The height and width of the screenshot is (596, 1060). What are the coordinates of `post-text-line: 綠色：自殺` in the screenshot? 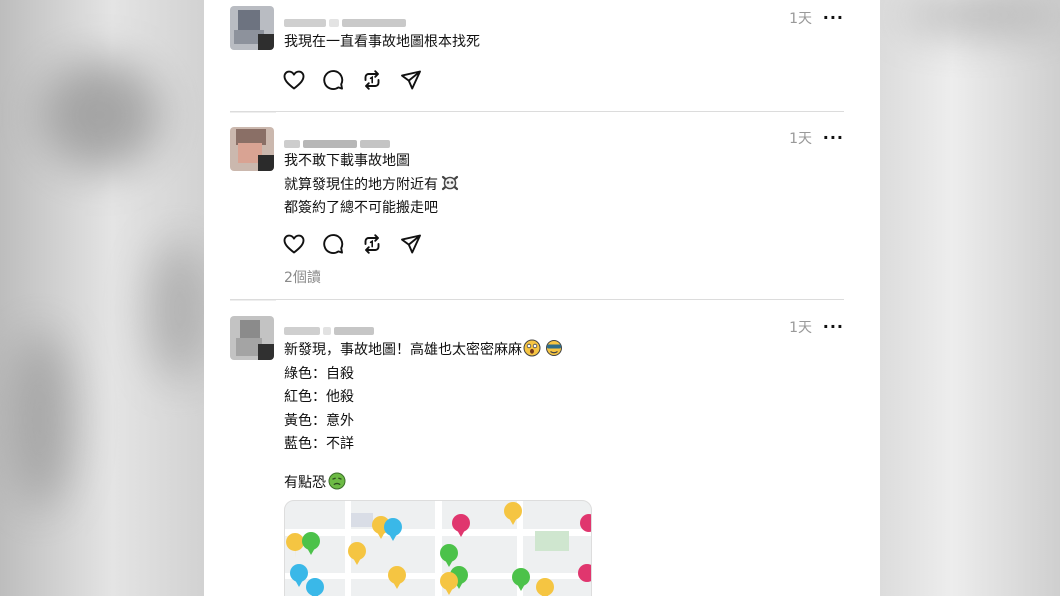 It's located at (319, 373).